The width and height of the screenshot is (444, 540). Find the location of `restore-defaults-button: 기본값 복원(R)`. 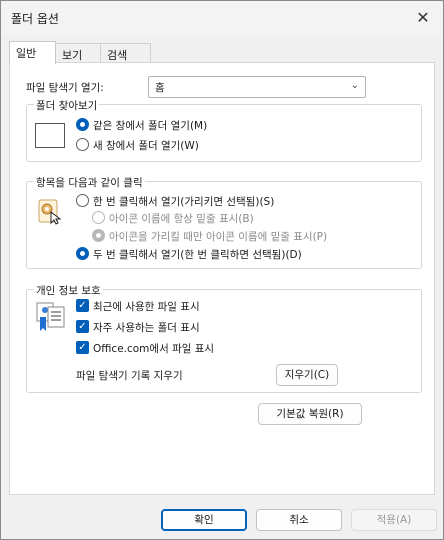

restore-defaults-button: 기본값 복원(R) is located at coordinates (310, 414).